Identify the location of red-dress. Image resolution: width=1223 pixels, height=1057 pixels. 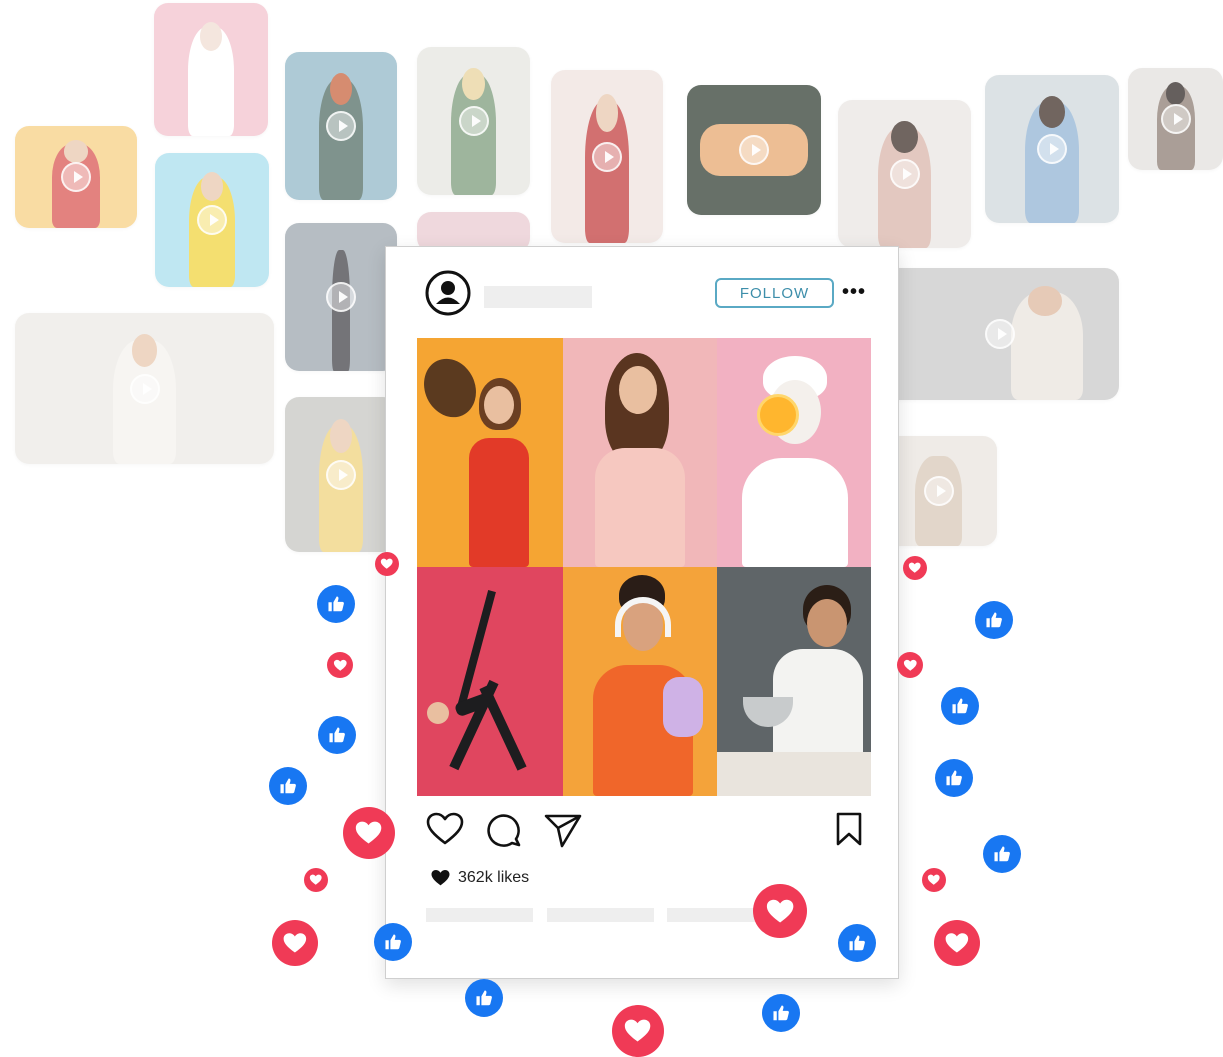
(499, 502).